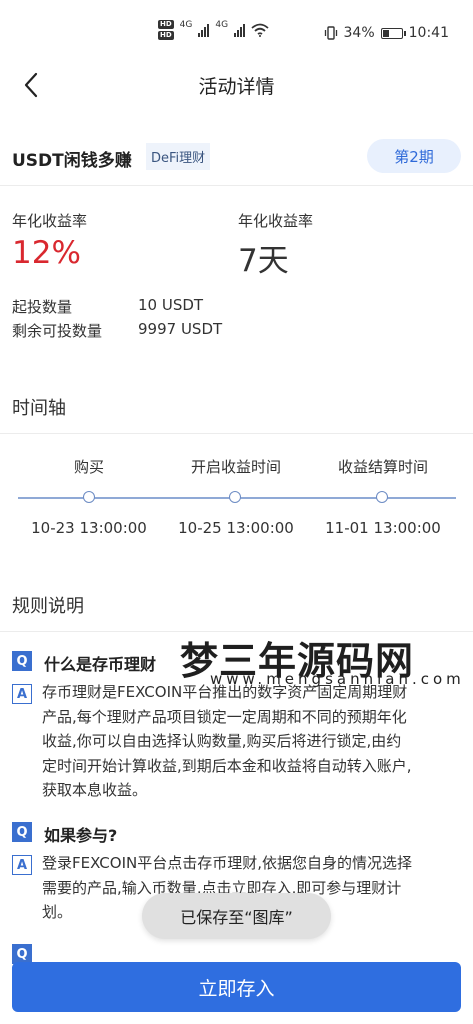 Image resolution: width=473 pixels, height=1024 pixels. What do you see at coordinates (276, 221) in the screenshot?
I see `rate-right-label: 年化收益率` at bounding box center [276, 221].